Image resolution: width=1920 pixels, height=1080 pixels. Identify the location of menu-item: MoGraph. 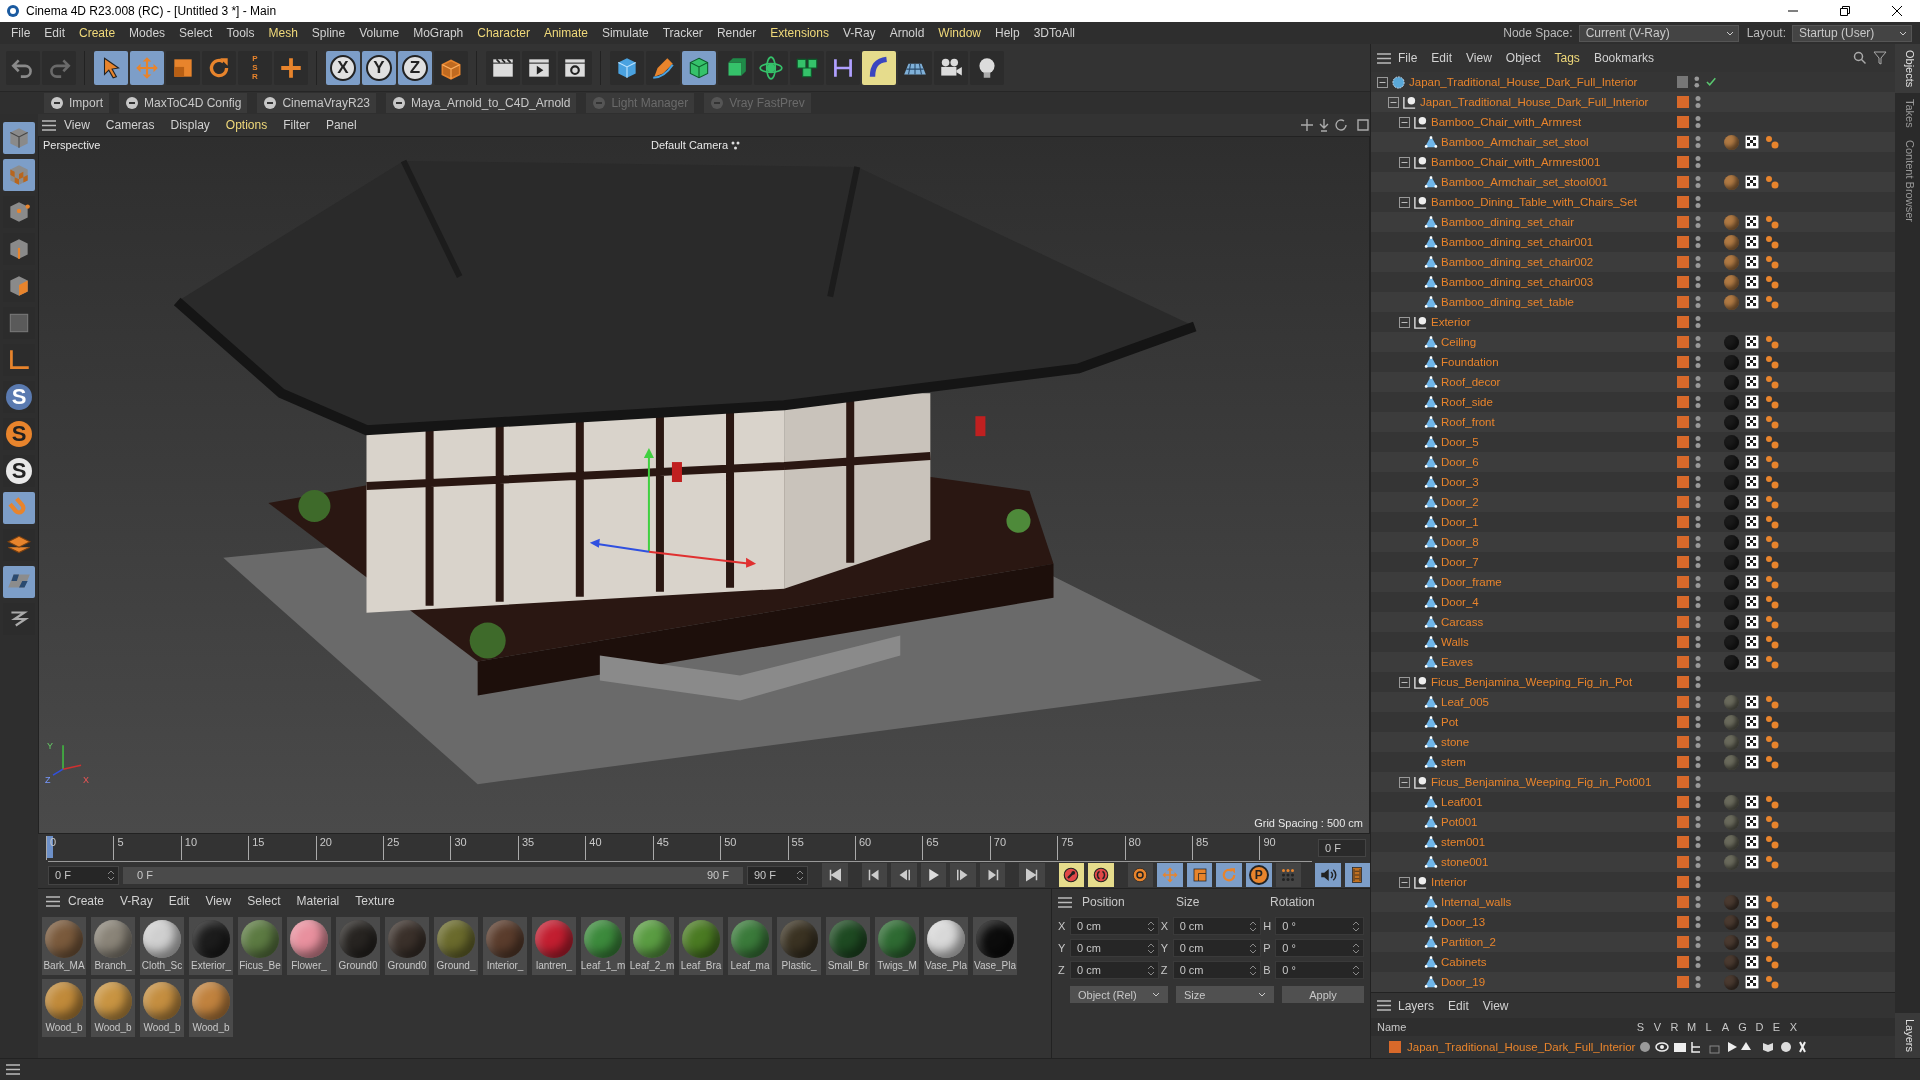
(438, 33).